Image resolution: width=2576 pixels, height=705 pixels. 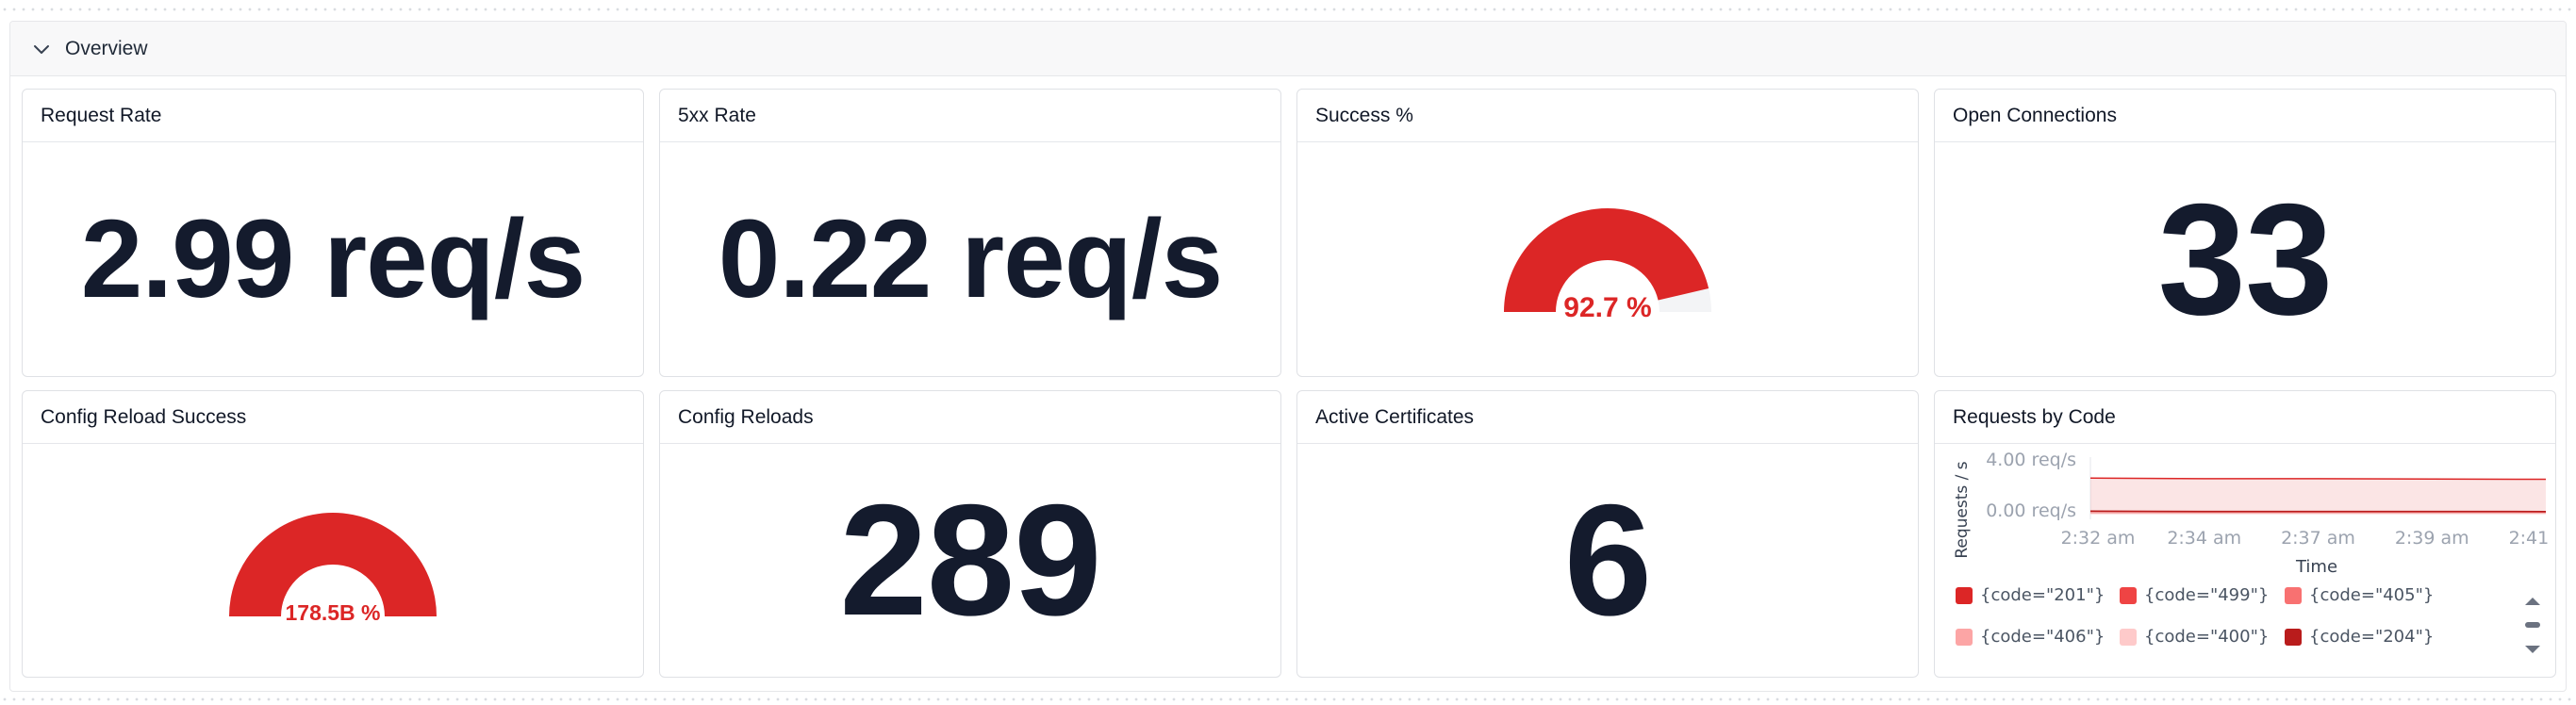 I want to click on gauge-value: 178.5B %, so click(x=332, y=612).